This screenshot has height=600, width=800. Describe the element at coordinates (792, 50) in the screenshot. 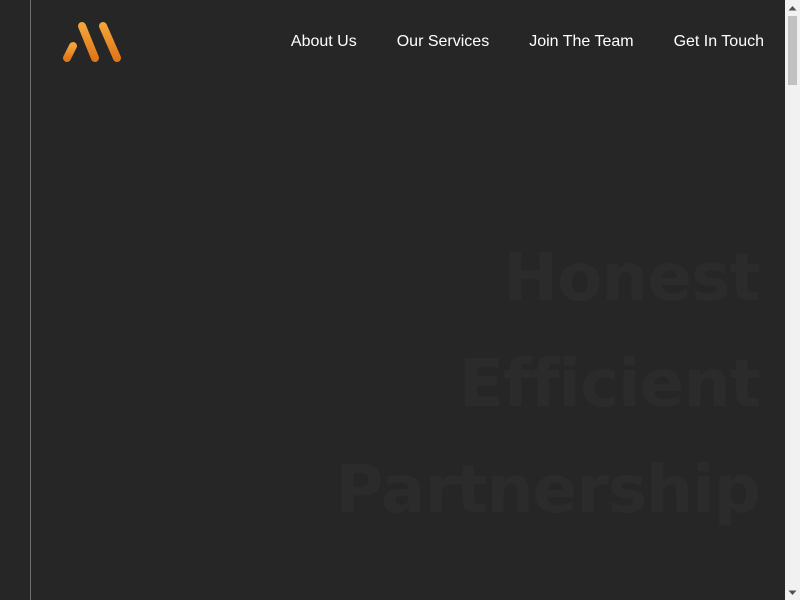

I see `scrollbar-thumb` at that location.